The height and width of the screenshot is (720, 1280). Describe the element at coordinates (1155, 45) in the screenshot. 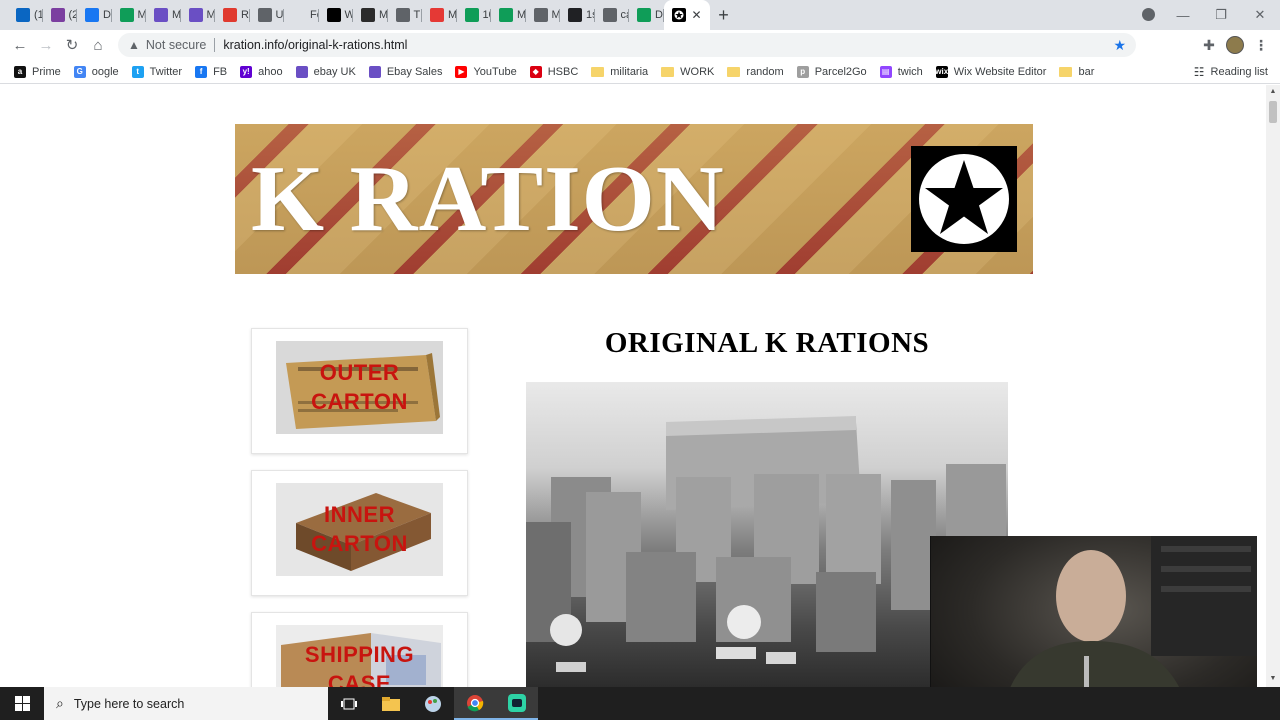

I see `abp-icon: ABP` at that location.